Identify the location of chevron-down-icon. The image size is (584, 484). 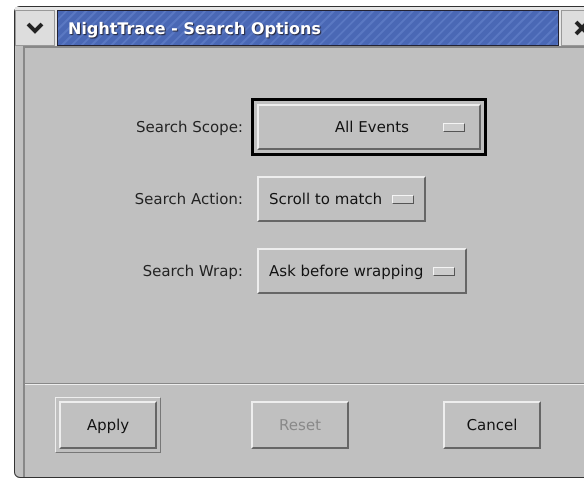
(35, 28).